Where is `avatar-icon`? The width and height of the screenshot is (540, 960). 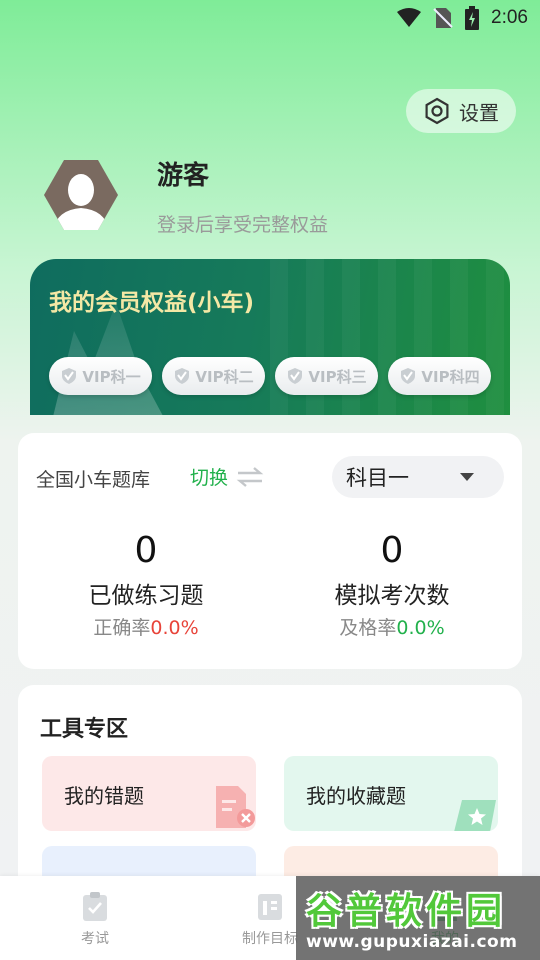
avatar-icon is located at coordinates (81, 195).